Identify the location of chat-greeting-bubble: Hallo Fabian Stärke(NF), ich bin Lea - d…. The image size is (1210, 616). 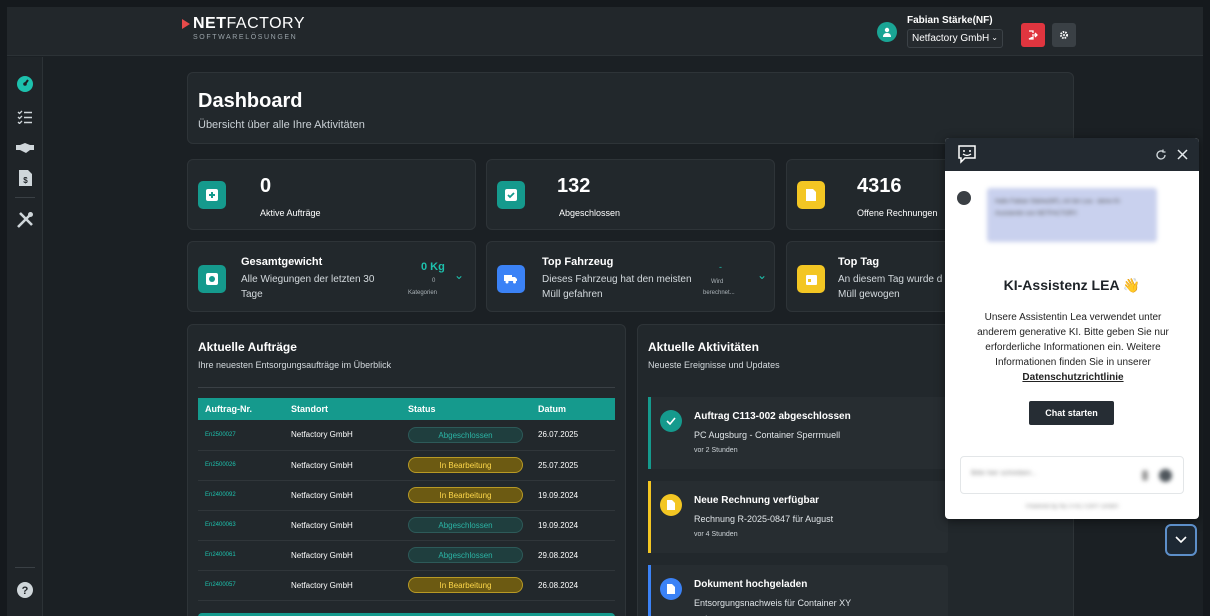
(1072, 215).